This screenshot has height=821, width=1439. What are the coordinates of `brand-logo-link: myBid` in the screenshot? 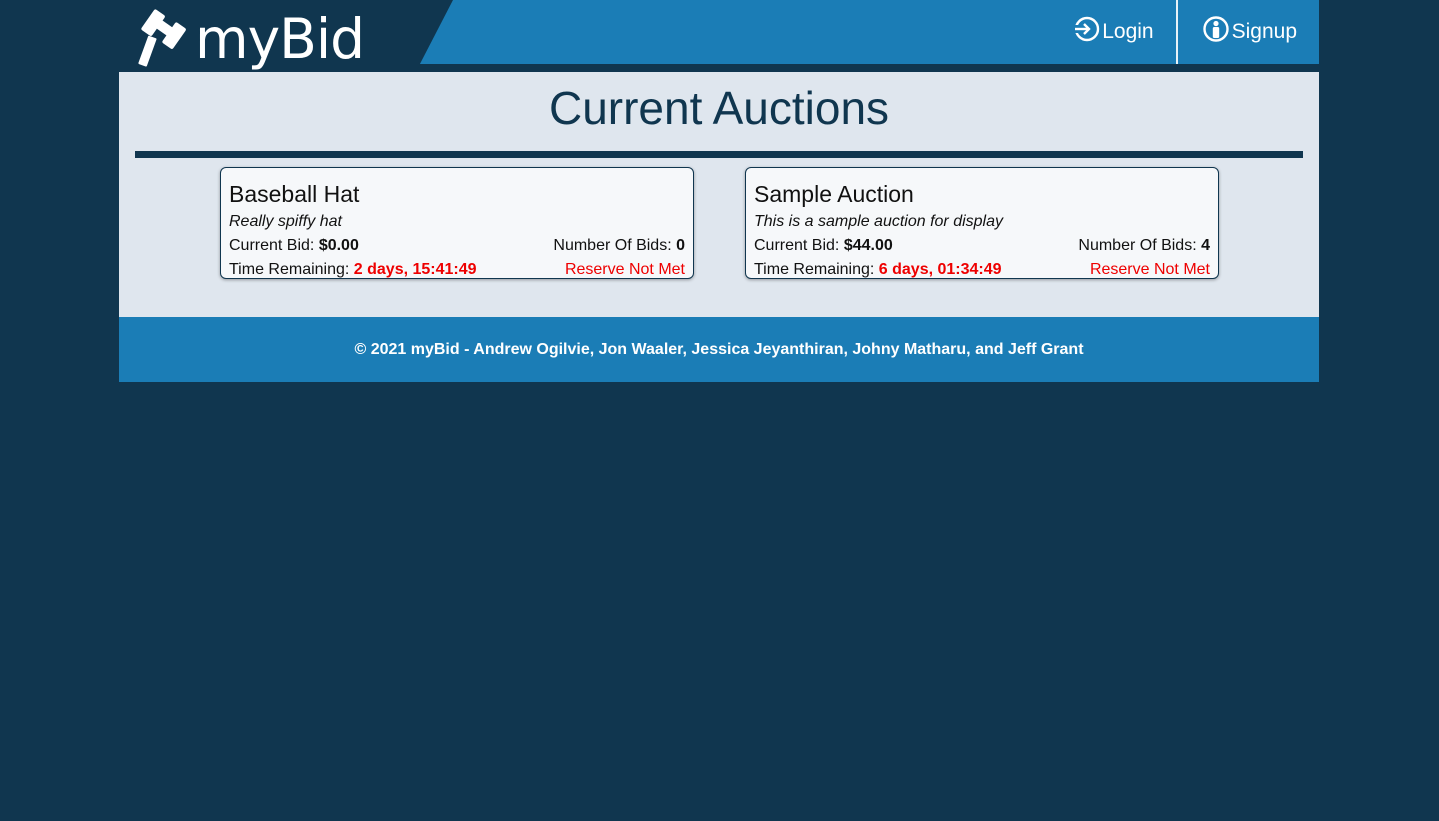 It's located at (249, 39).